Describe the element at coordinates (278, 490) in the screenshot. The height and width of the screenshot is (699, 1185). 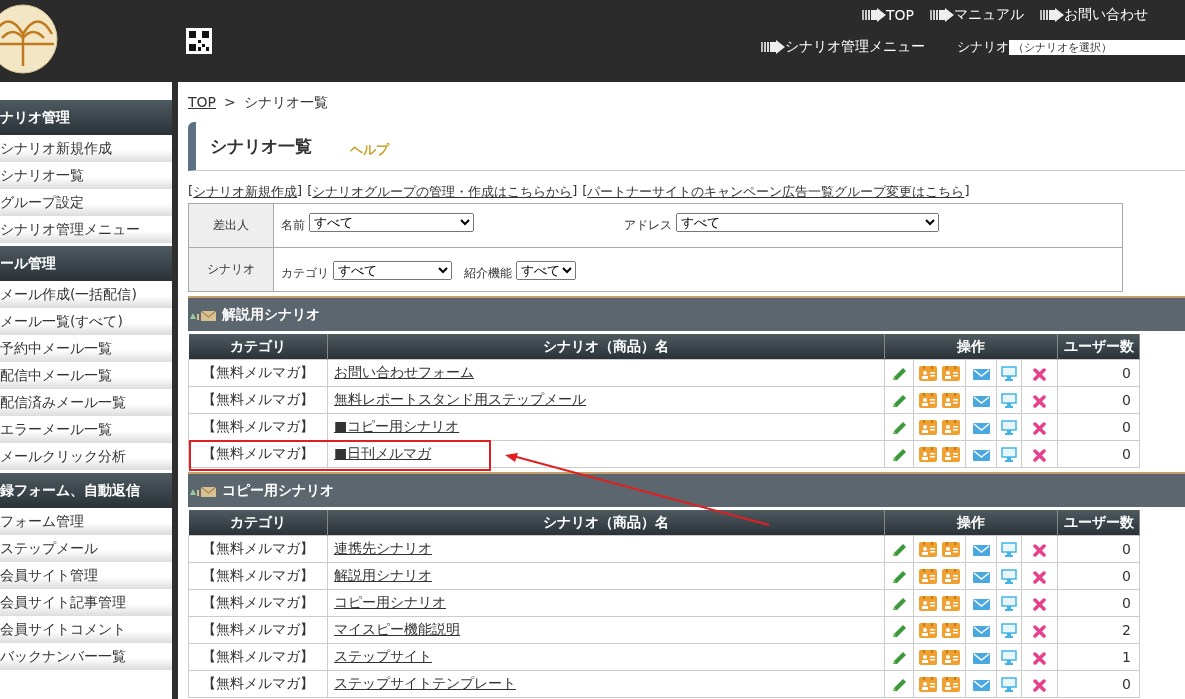
I see `section-title: コピー用シナリオ` at that location.